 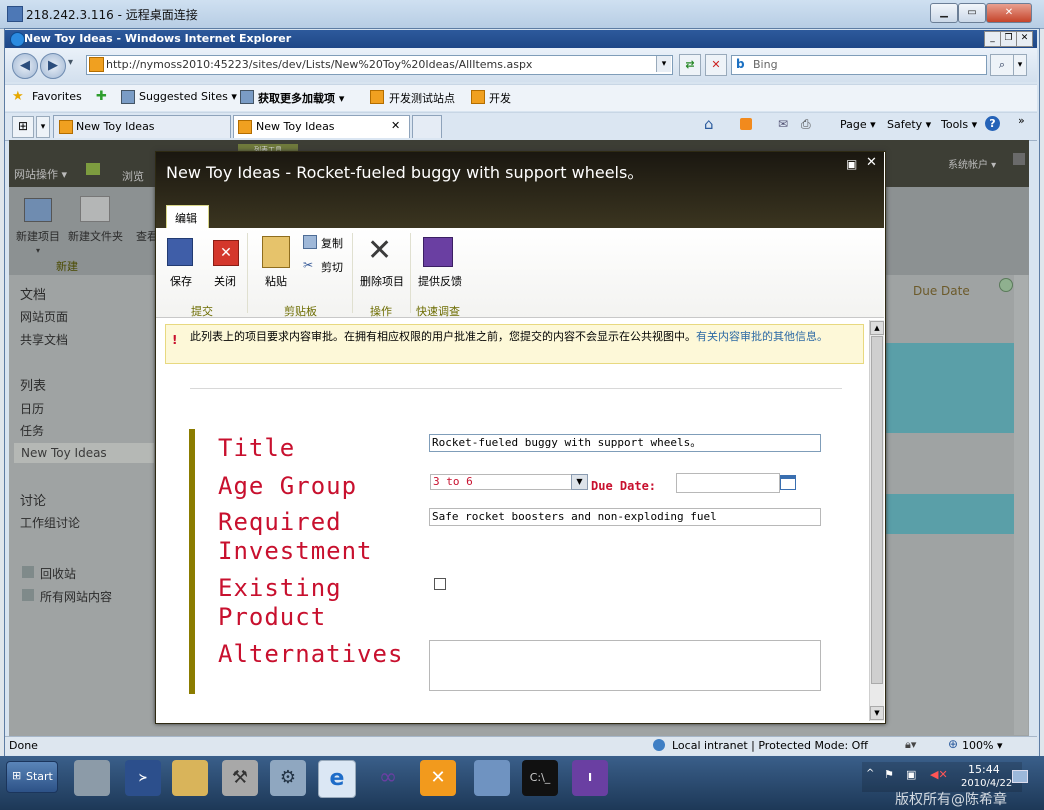 I want to click on sharepoint-designer-icon, so click(x=492, y=778).